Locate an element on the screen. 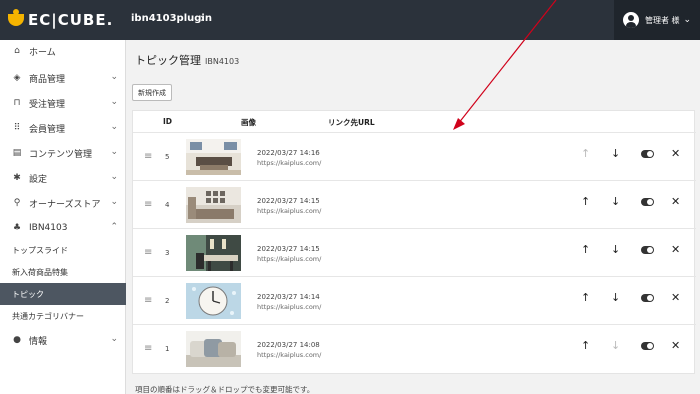 The width and height of the screenshot is (700, 394). cube-icon: ◈ is located at coordinates (17, 78).